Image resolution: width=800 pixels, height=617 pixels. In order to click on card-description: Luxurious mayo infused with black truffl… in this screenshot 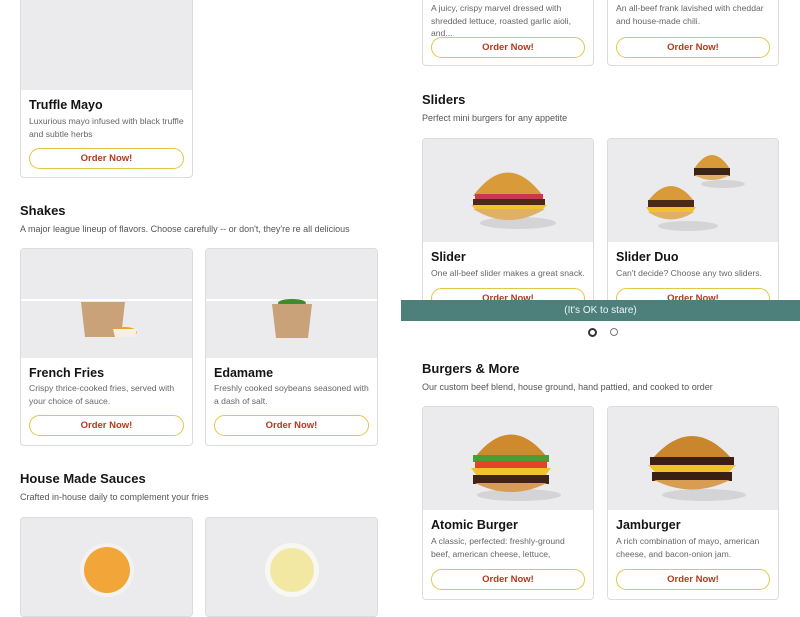, I will do `click(106, 127)`.